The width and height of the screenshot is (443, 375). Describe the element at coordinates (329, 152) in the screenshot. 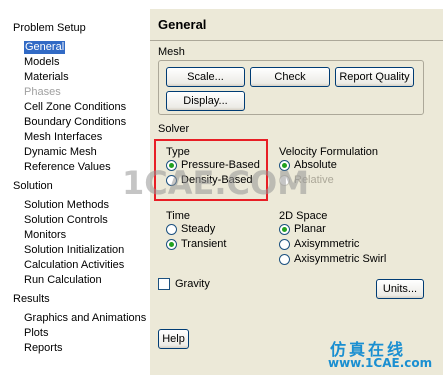

I see `velocity-formulation-label: Velocity Formulation` at that location.